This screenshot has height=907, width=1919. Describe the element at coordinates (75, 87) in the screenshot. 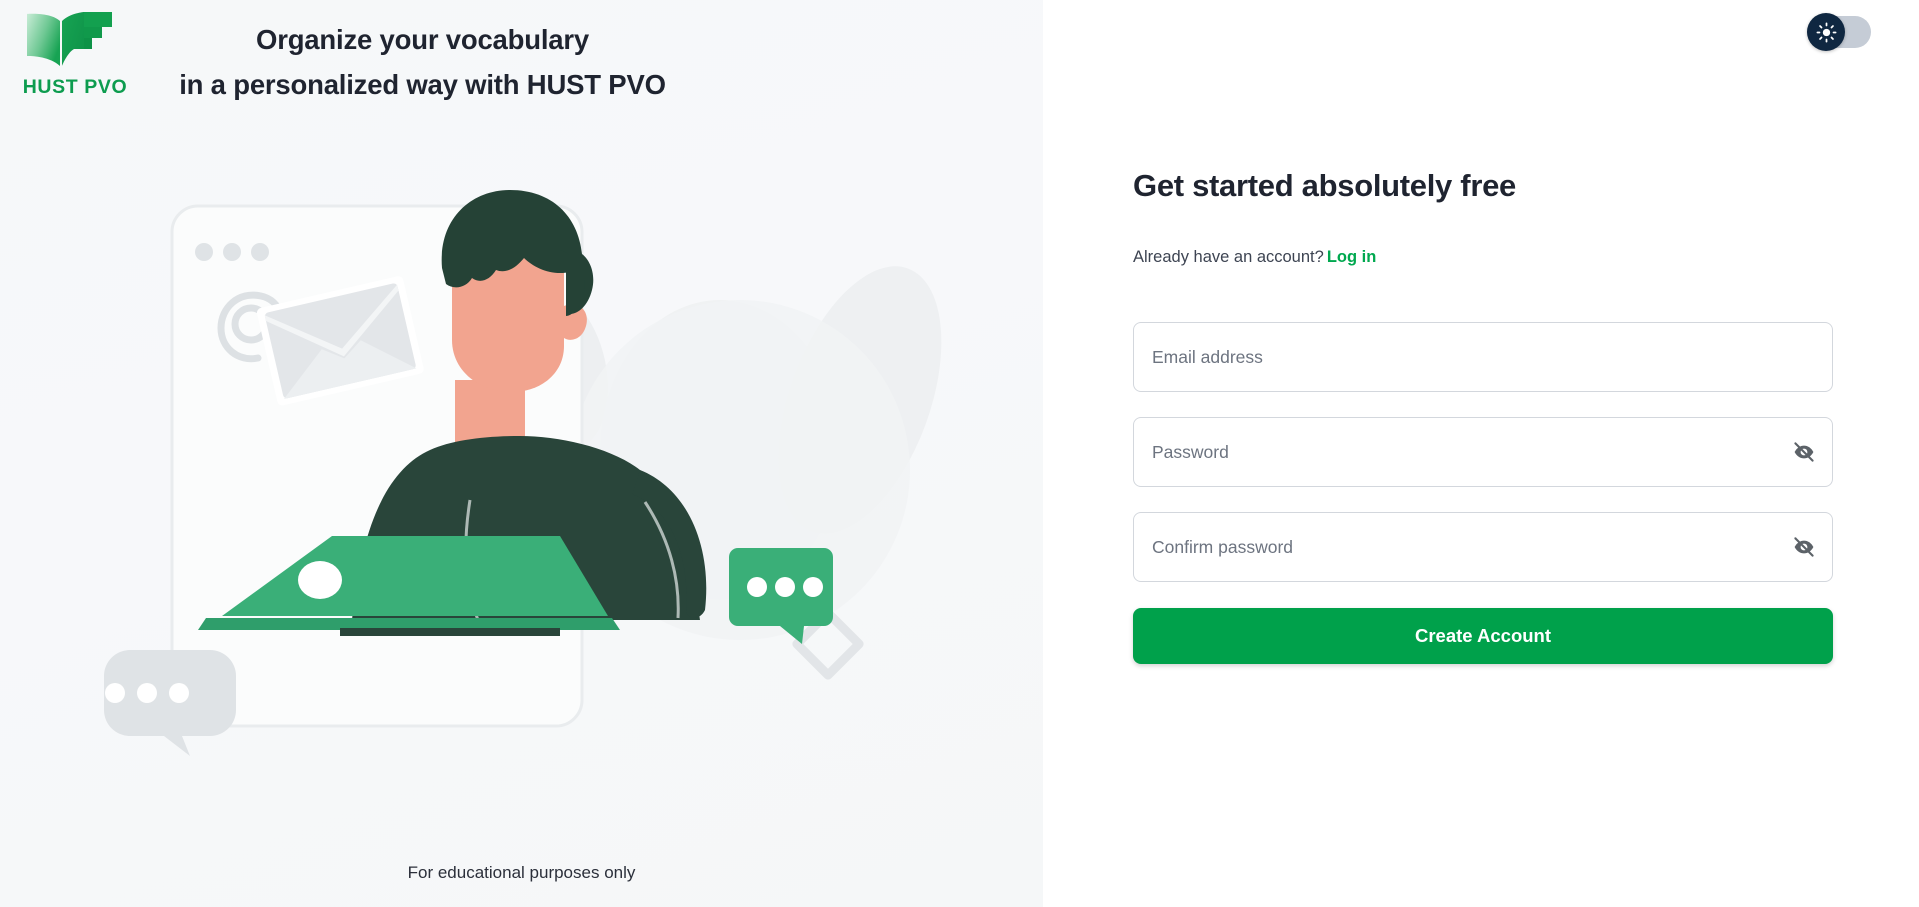

I see `brand-logo-text: HUST PVO` at that location.